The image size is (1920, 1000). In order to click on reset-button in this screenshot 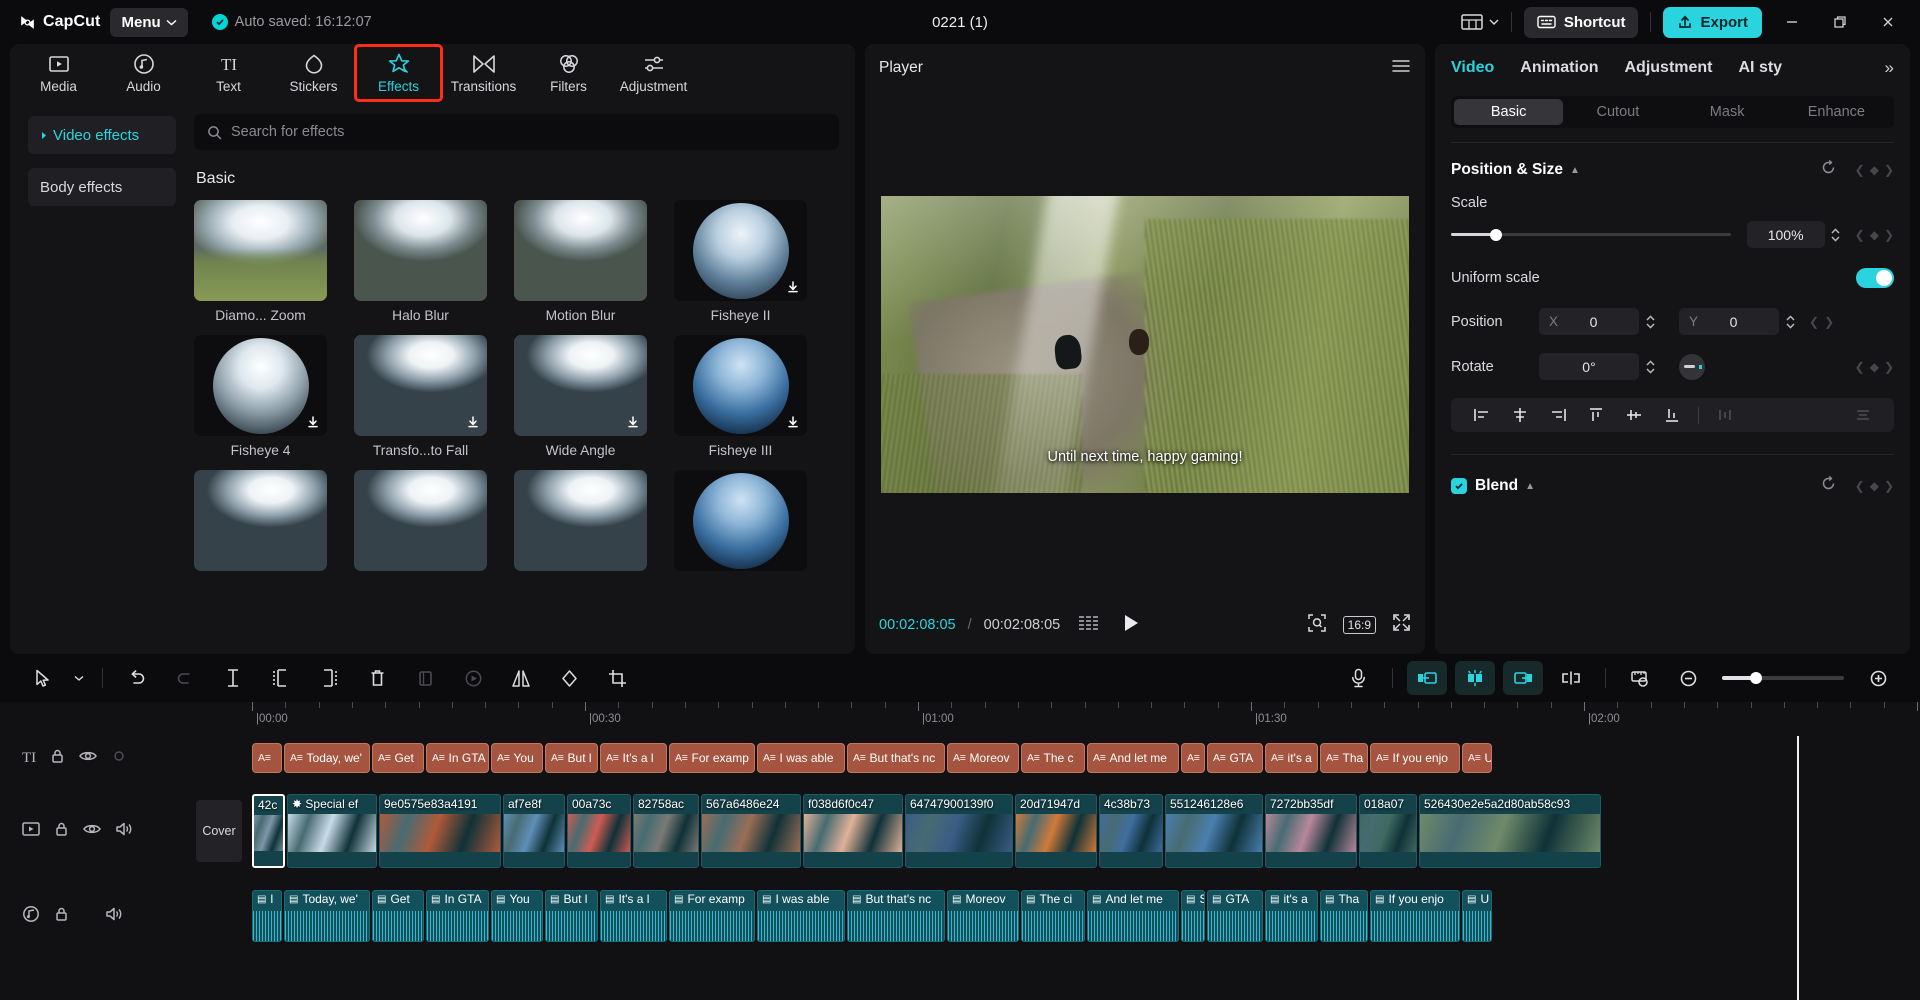, I will do `click(1828, 170)`.